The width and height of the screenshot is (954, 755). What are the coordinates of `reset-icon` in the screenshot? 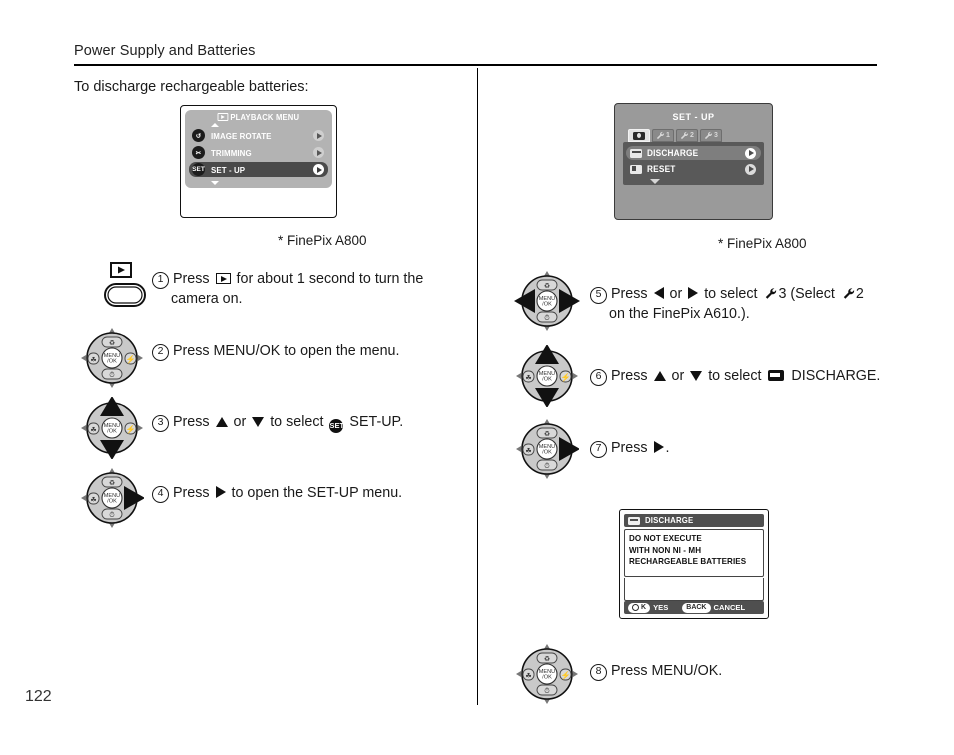 It's located at (636, 169).